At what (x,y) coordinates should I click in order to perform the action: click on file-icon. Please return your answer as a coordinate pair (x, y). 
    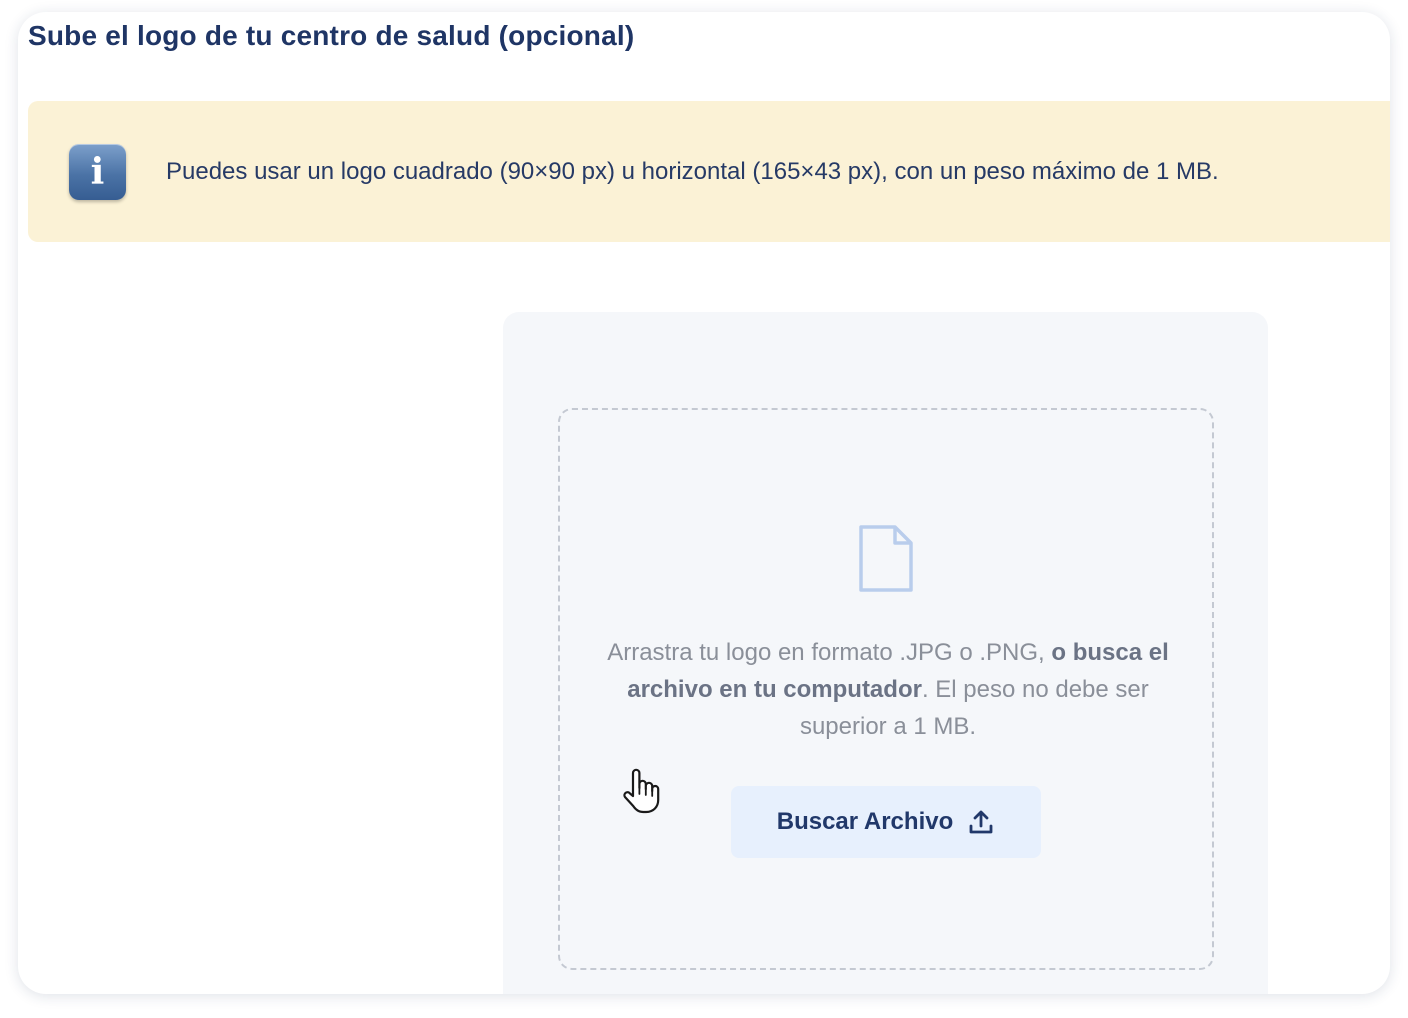
    Looking at the image, I should click on (886, 558).